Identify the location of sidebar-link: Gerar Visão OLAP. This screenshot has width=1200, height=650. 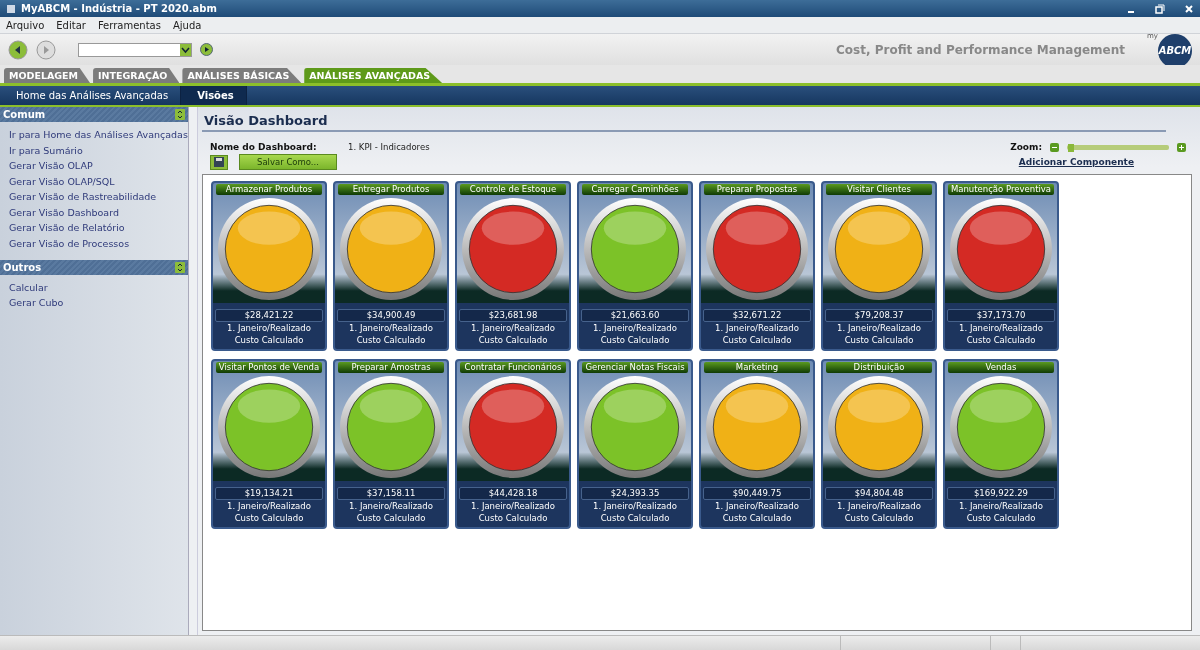
(98, 165).